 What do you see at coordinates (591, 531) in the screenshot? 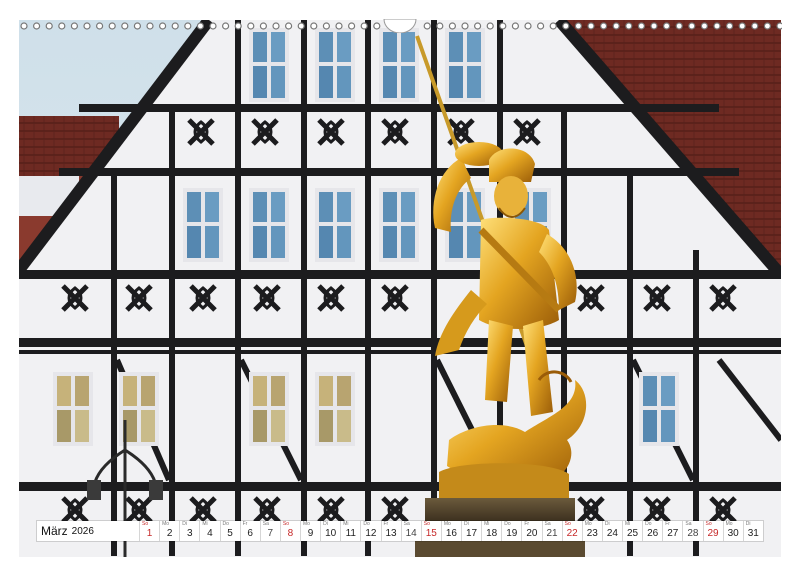
I see `calendar-day: Mo 23` at bounding box center [591, 531].